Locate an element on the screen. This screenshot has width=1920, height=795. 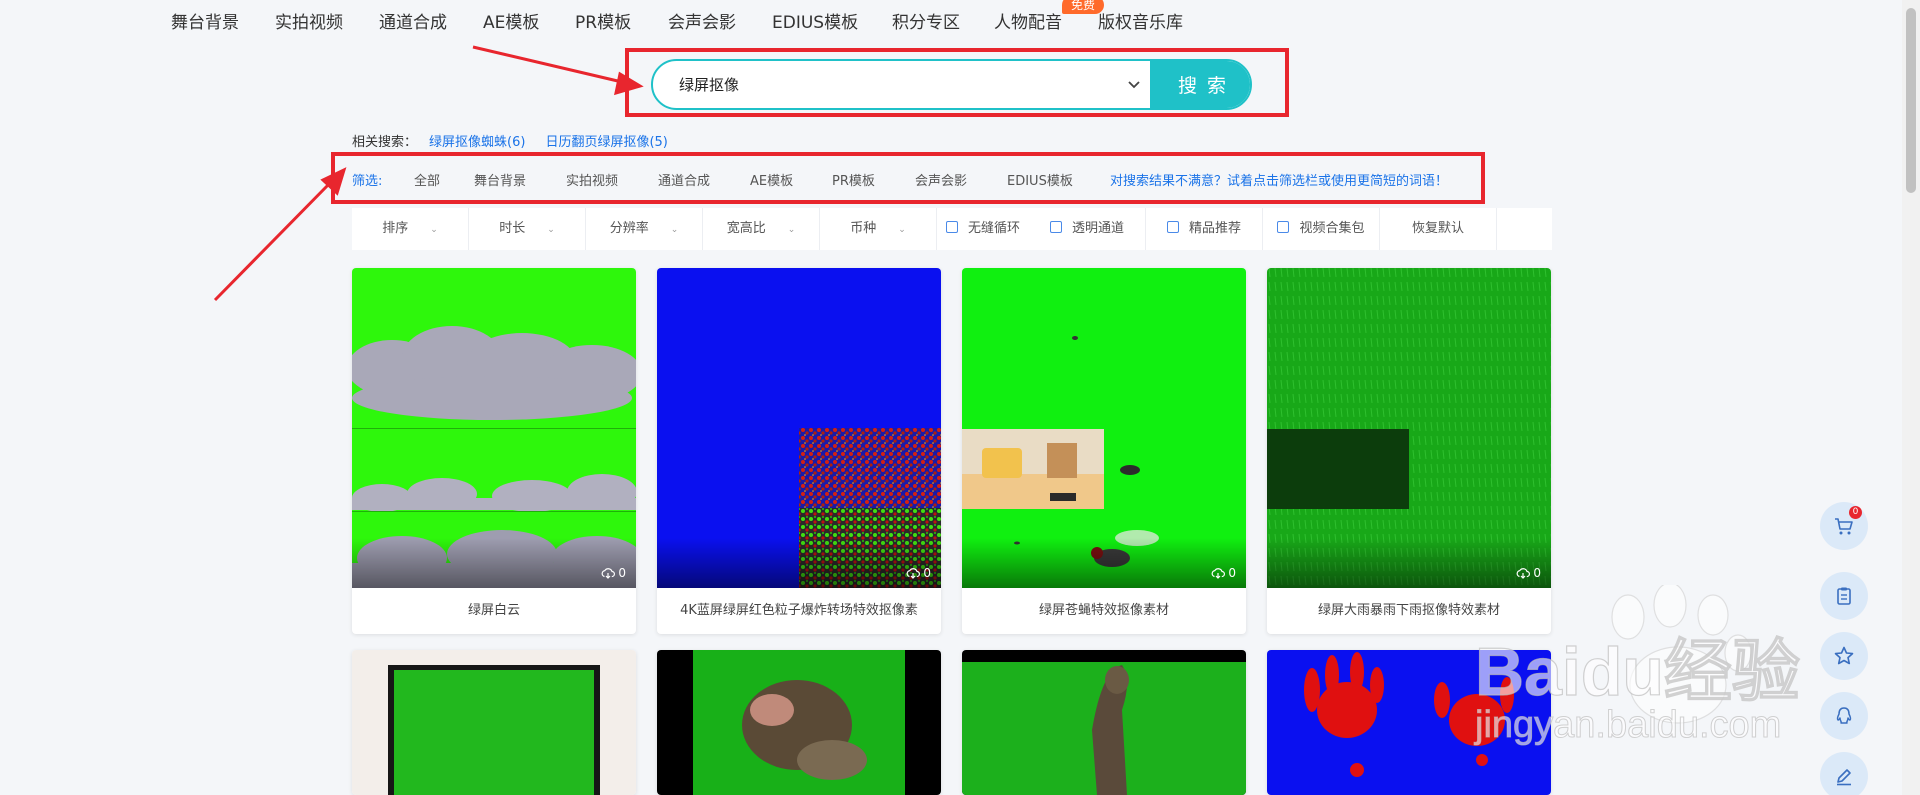
video-card: 0 绿屏白云 is located at coordinates (494, 451).